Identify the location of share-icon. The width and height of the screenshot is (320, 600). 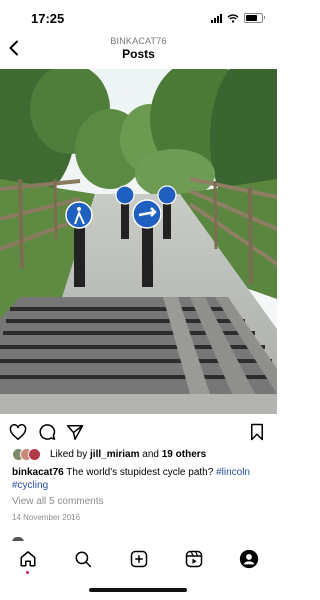
(75, 432).